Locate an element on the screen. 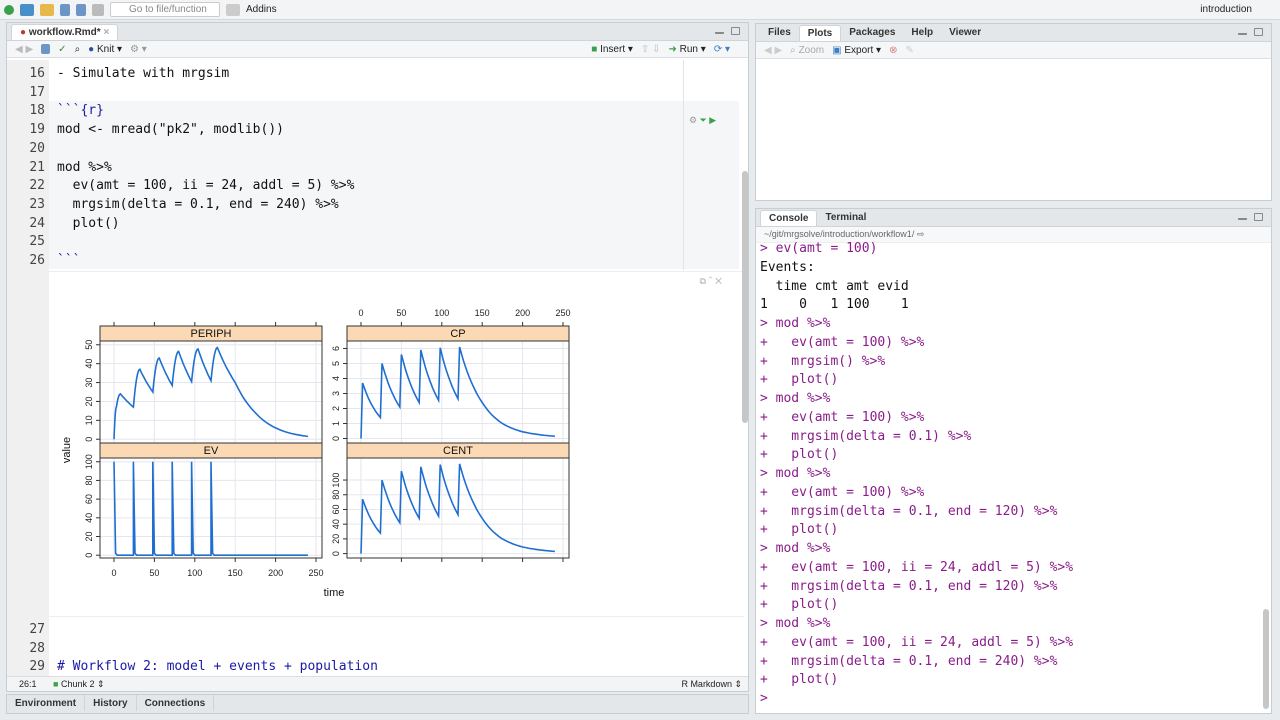 The width and height of the screenshot is (1280, 720). y-tick-label: 80 is located at coordinates (336, 495).